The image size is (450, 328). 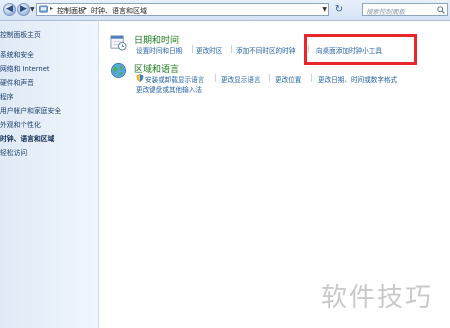 I want to click on sidebar-item-control-panel-home: 控制面板主页, so click(x=20, y=34).